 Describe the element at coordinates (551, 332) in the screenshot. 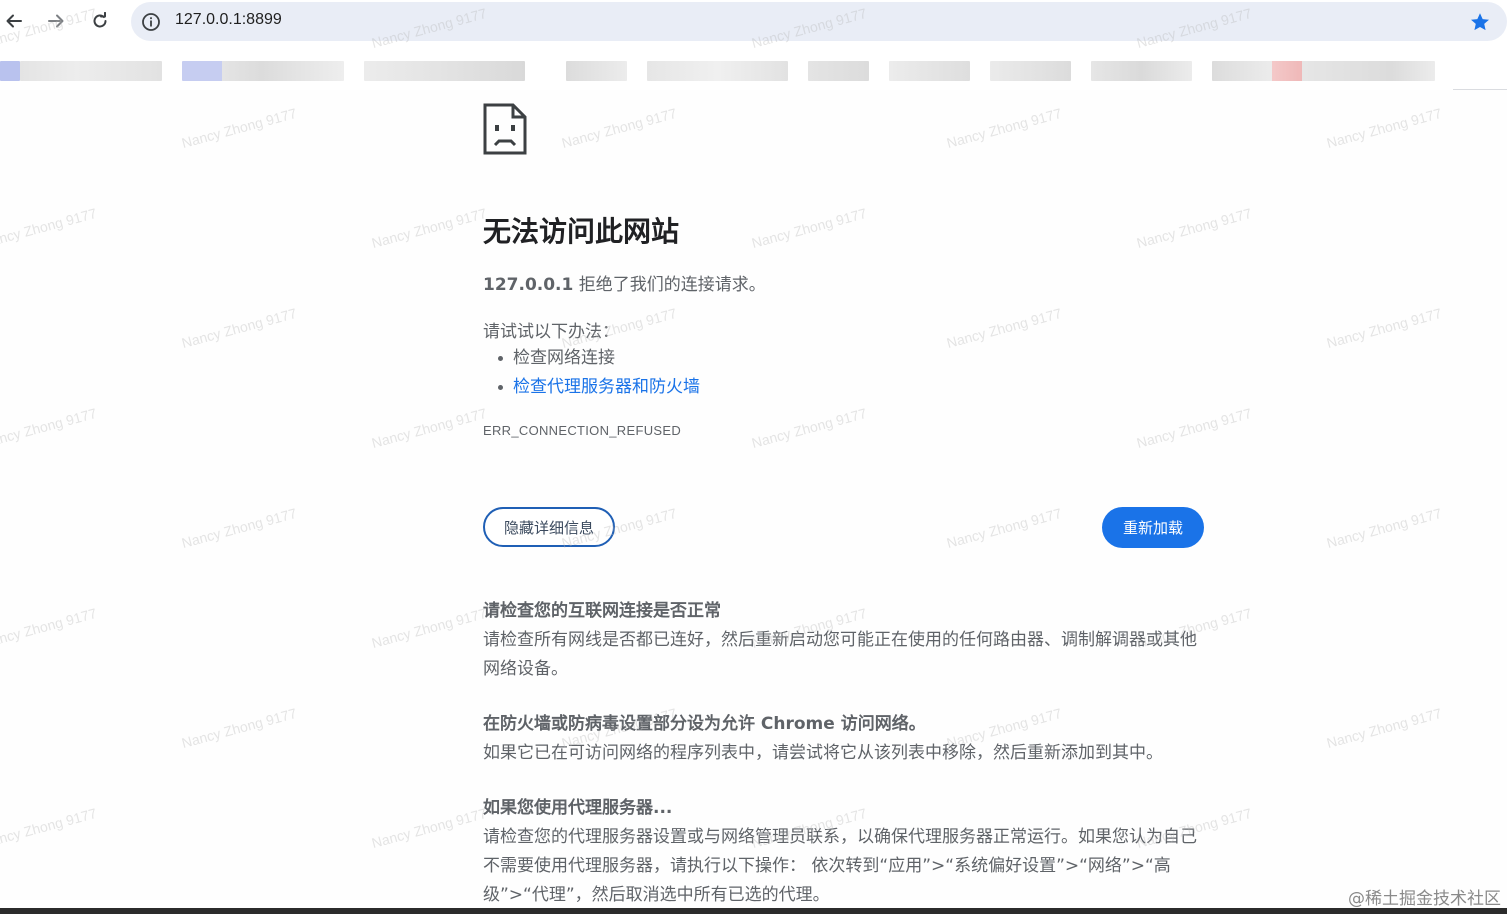

I see `suggestions-label: 请试试以下办法：` at that location.